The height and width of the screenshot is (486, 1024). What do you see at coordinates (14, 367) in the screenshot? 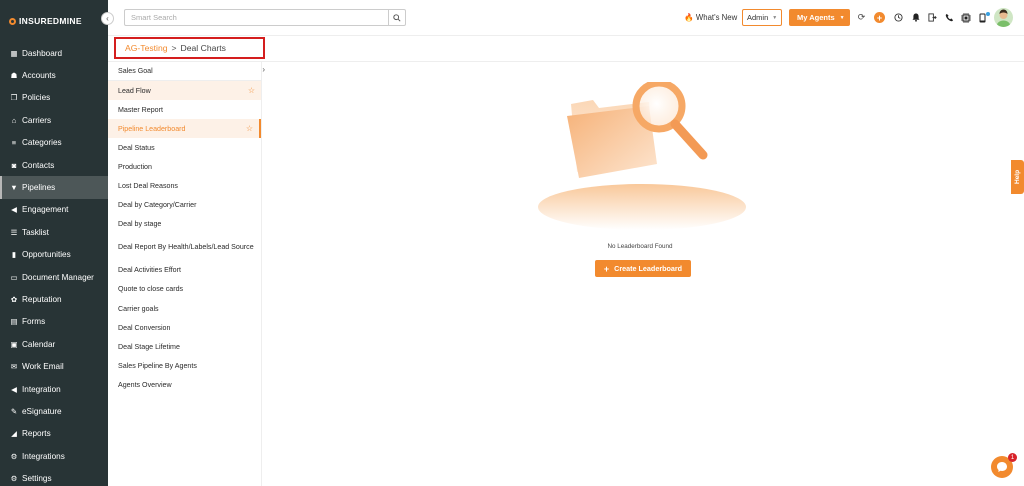
I see `email-icon: ✉` at bounding box center [14, 367].